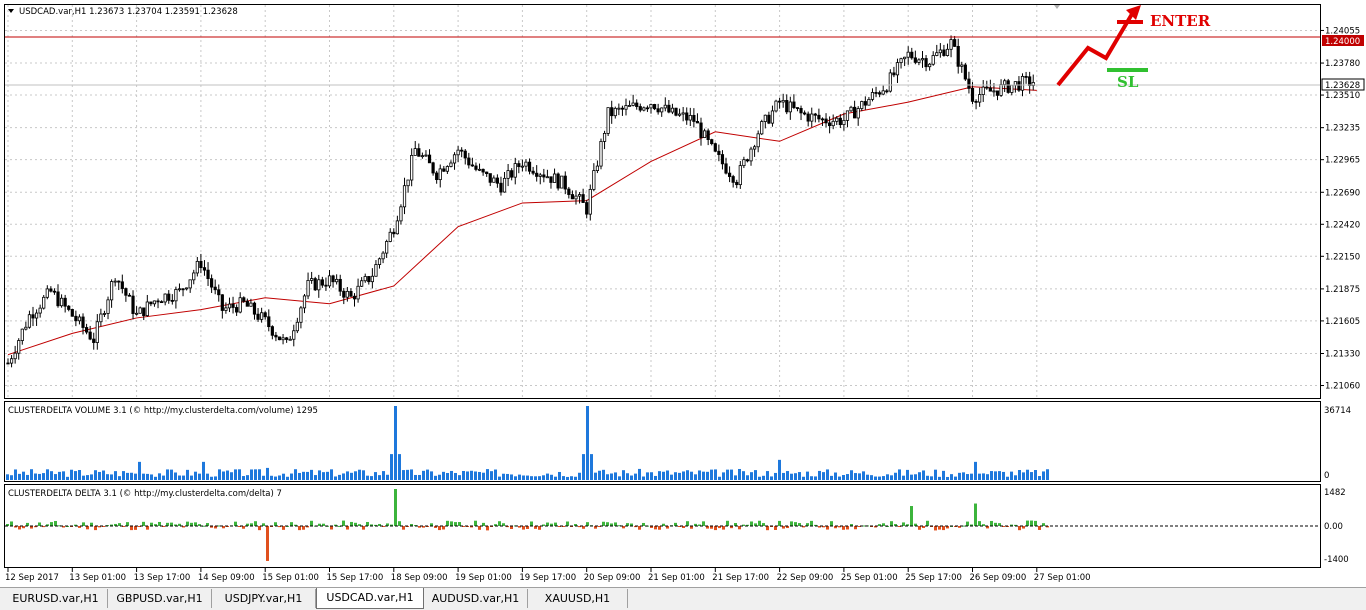 The height and width of the screenshot is (610, 1366). I want to click on tab-usdjpy-var-h1: USDJPY.var,H1, so click(264, 598).